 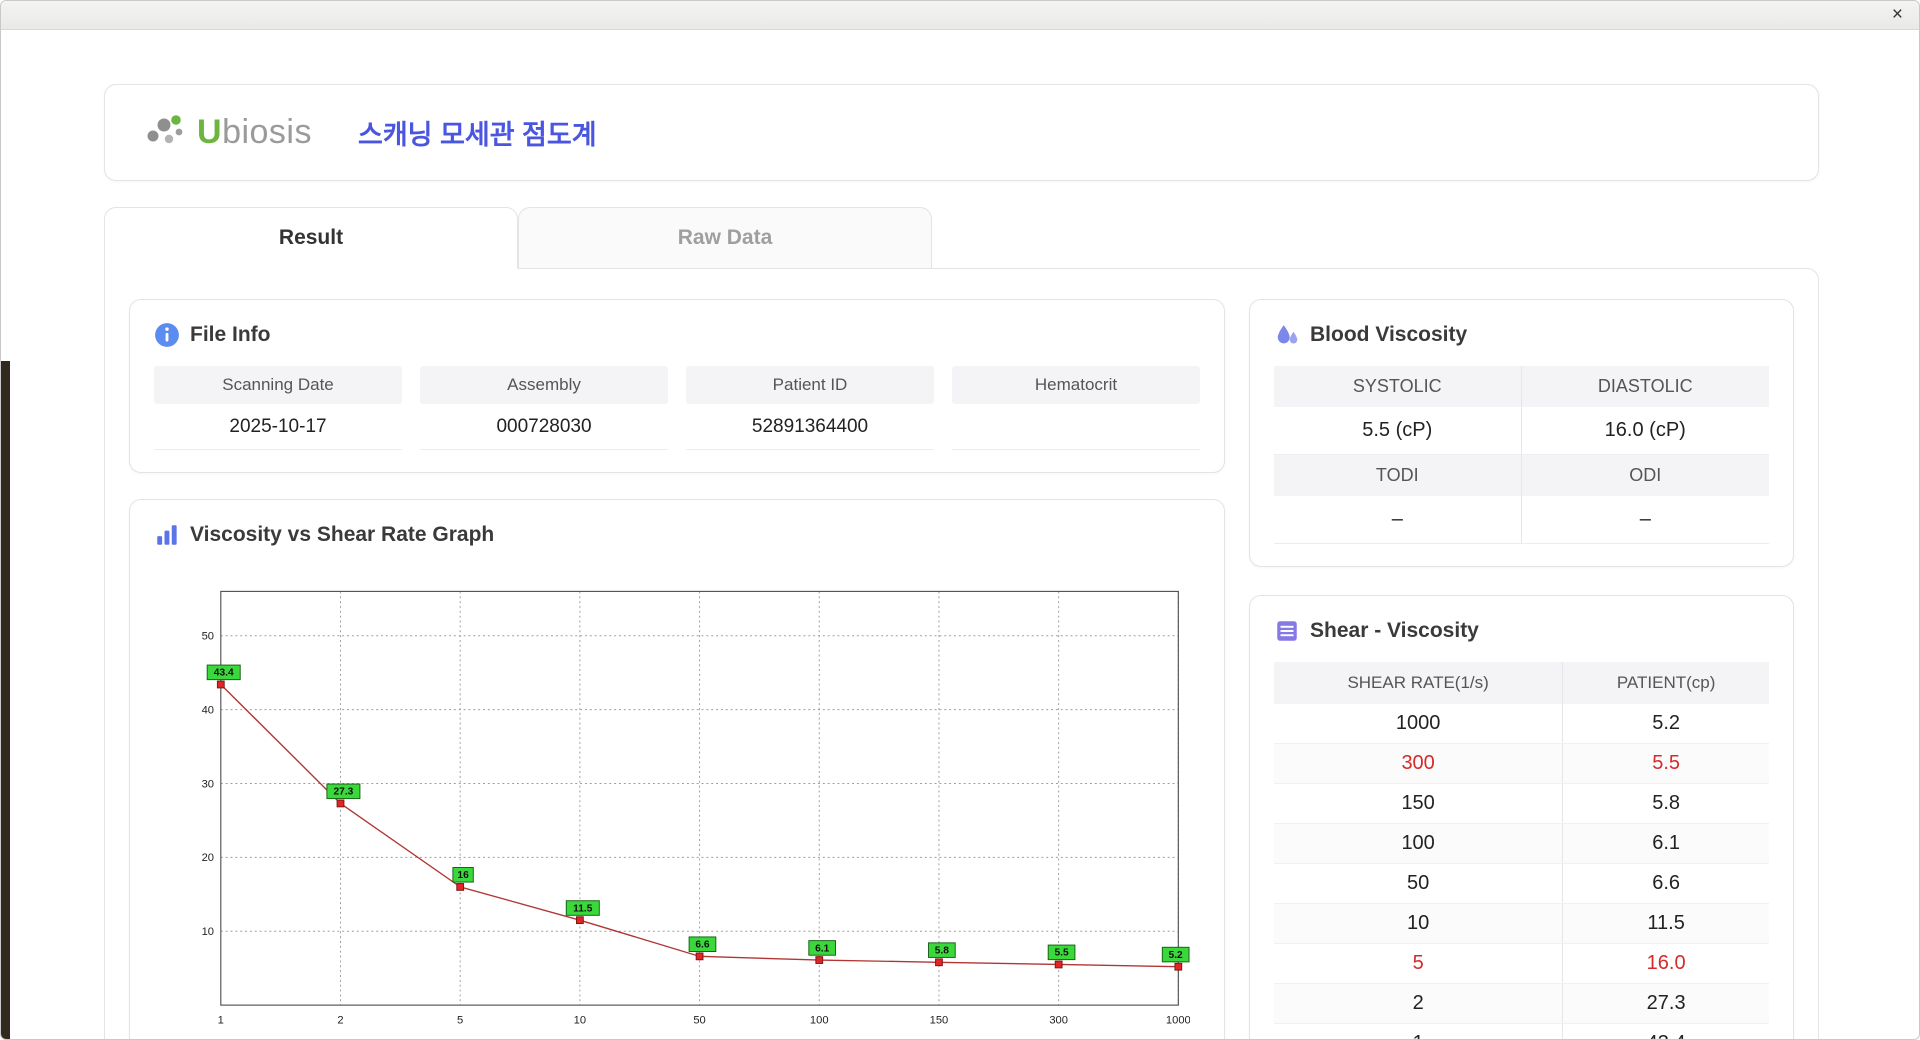 I want to click on svg-text: 16, so click(x=463, y=875).